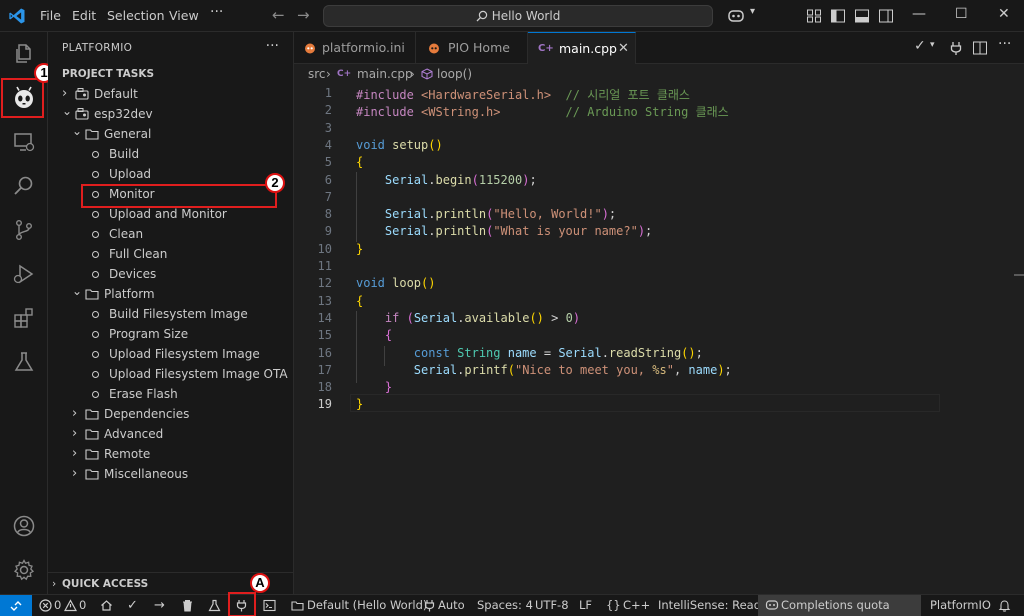 This screenshot has height=616, width=1024. Describe the element at coordinates (838, 16) in the screenshot. I see `toggle-primary-sidebar-icon` at that location.